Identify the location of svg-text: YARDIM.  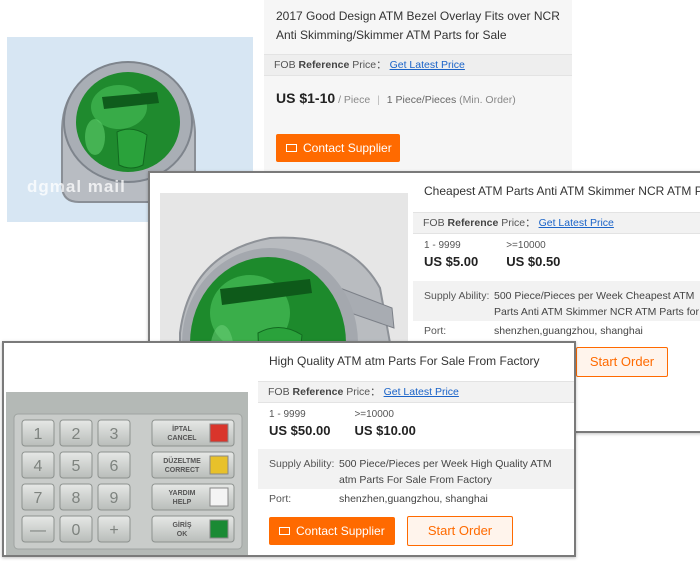
(182, 493).